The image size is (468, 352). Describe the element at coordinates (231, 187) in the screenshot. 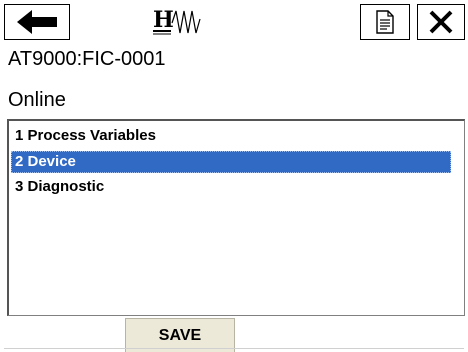

I see `menu-item-diagnostic: 3 Diagnostic` at that location.